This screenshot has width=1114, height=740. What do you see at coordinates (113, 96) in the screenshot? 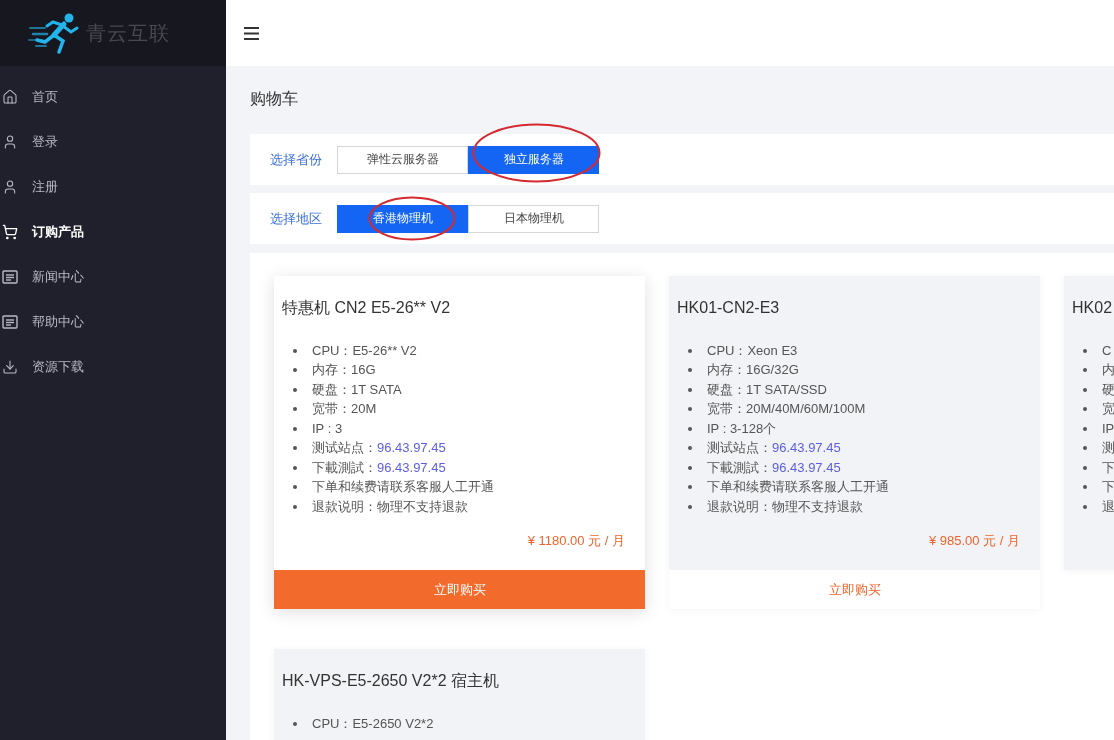
I see `sidebar-item: 首页` at bounding box center [113, 96].